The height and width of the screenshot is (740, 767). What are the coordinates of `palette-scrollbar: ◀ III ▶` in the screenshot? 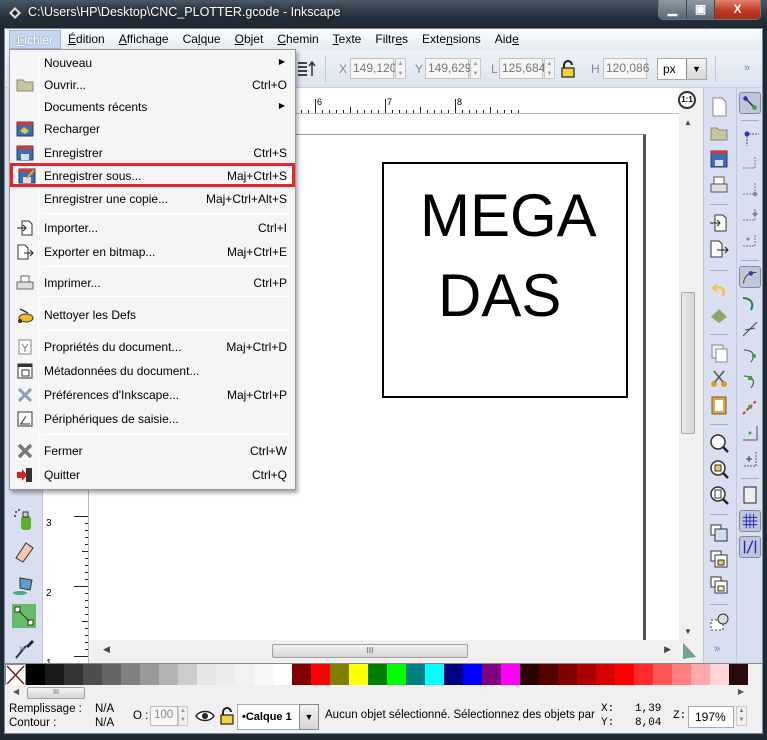 It's located at (383, 693).